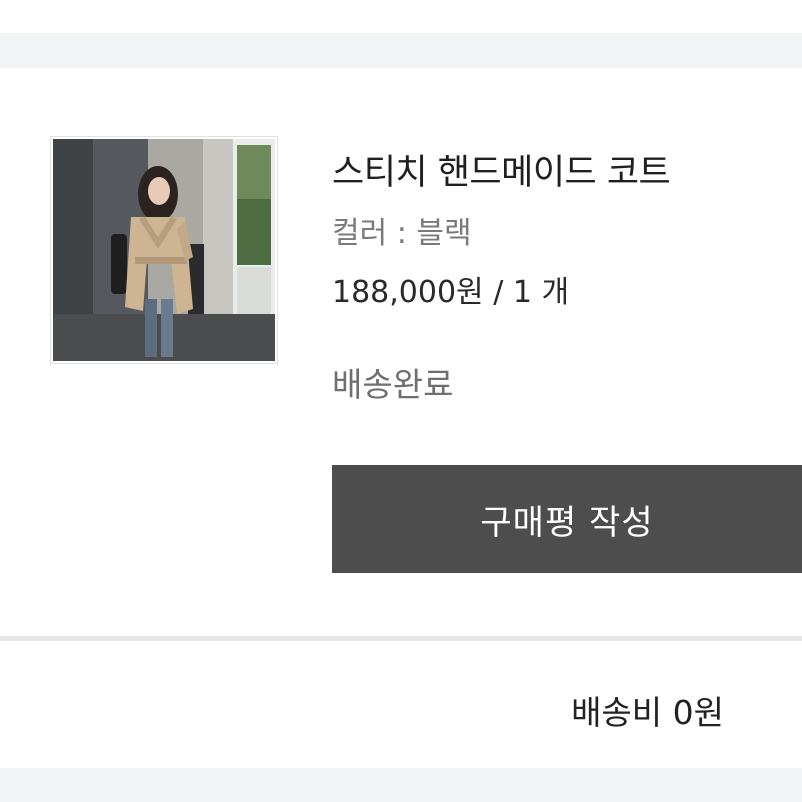  What do you see at coordinates (501, 169) in the screenshot?
I see `product-title: 스티치 핸드메이드 코트` at bounding box center [501, 169].